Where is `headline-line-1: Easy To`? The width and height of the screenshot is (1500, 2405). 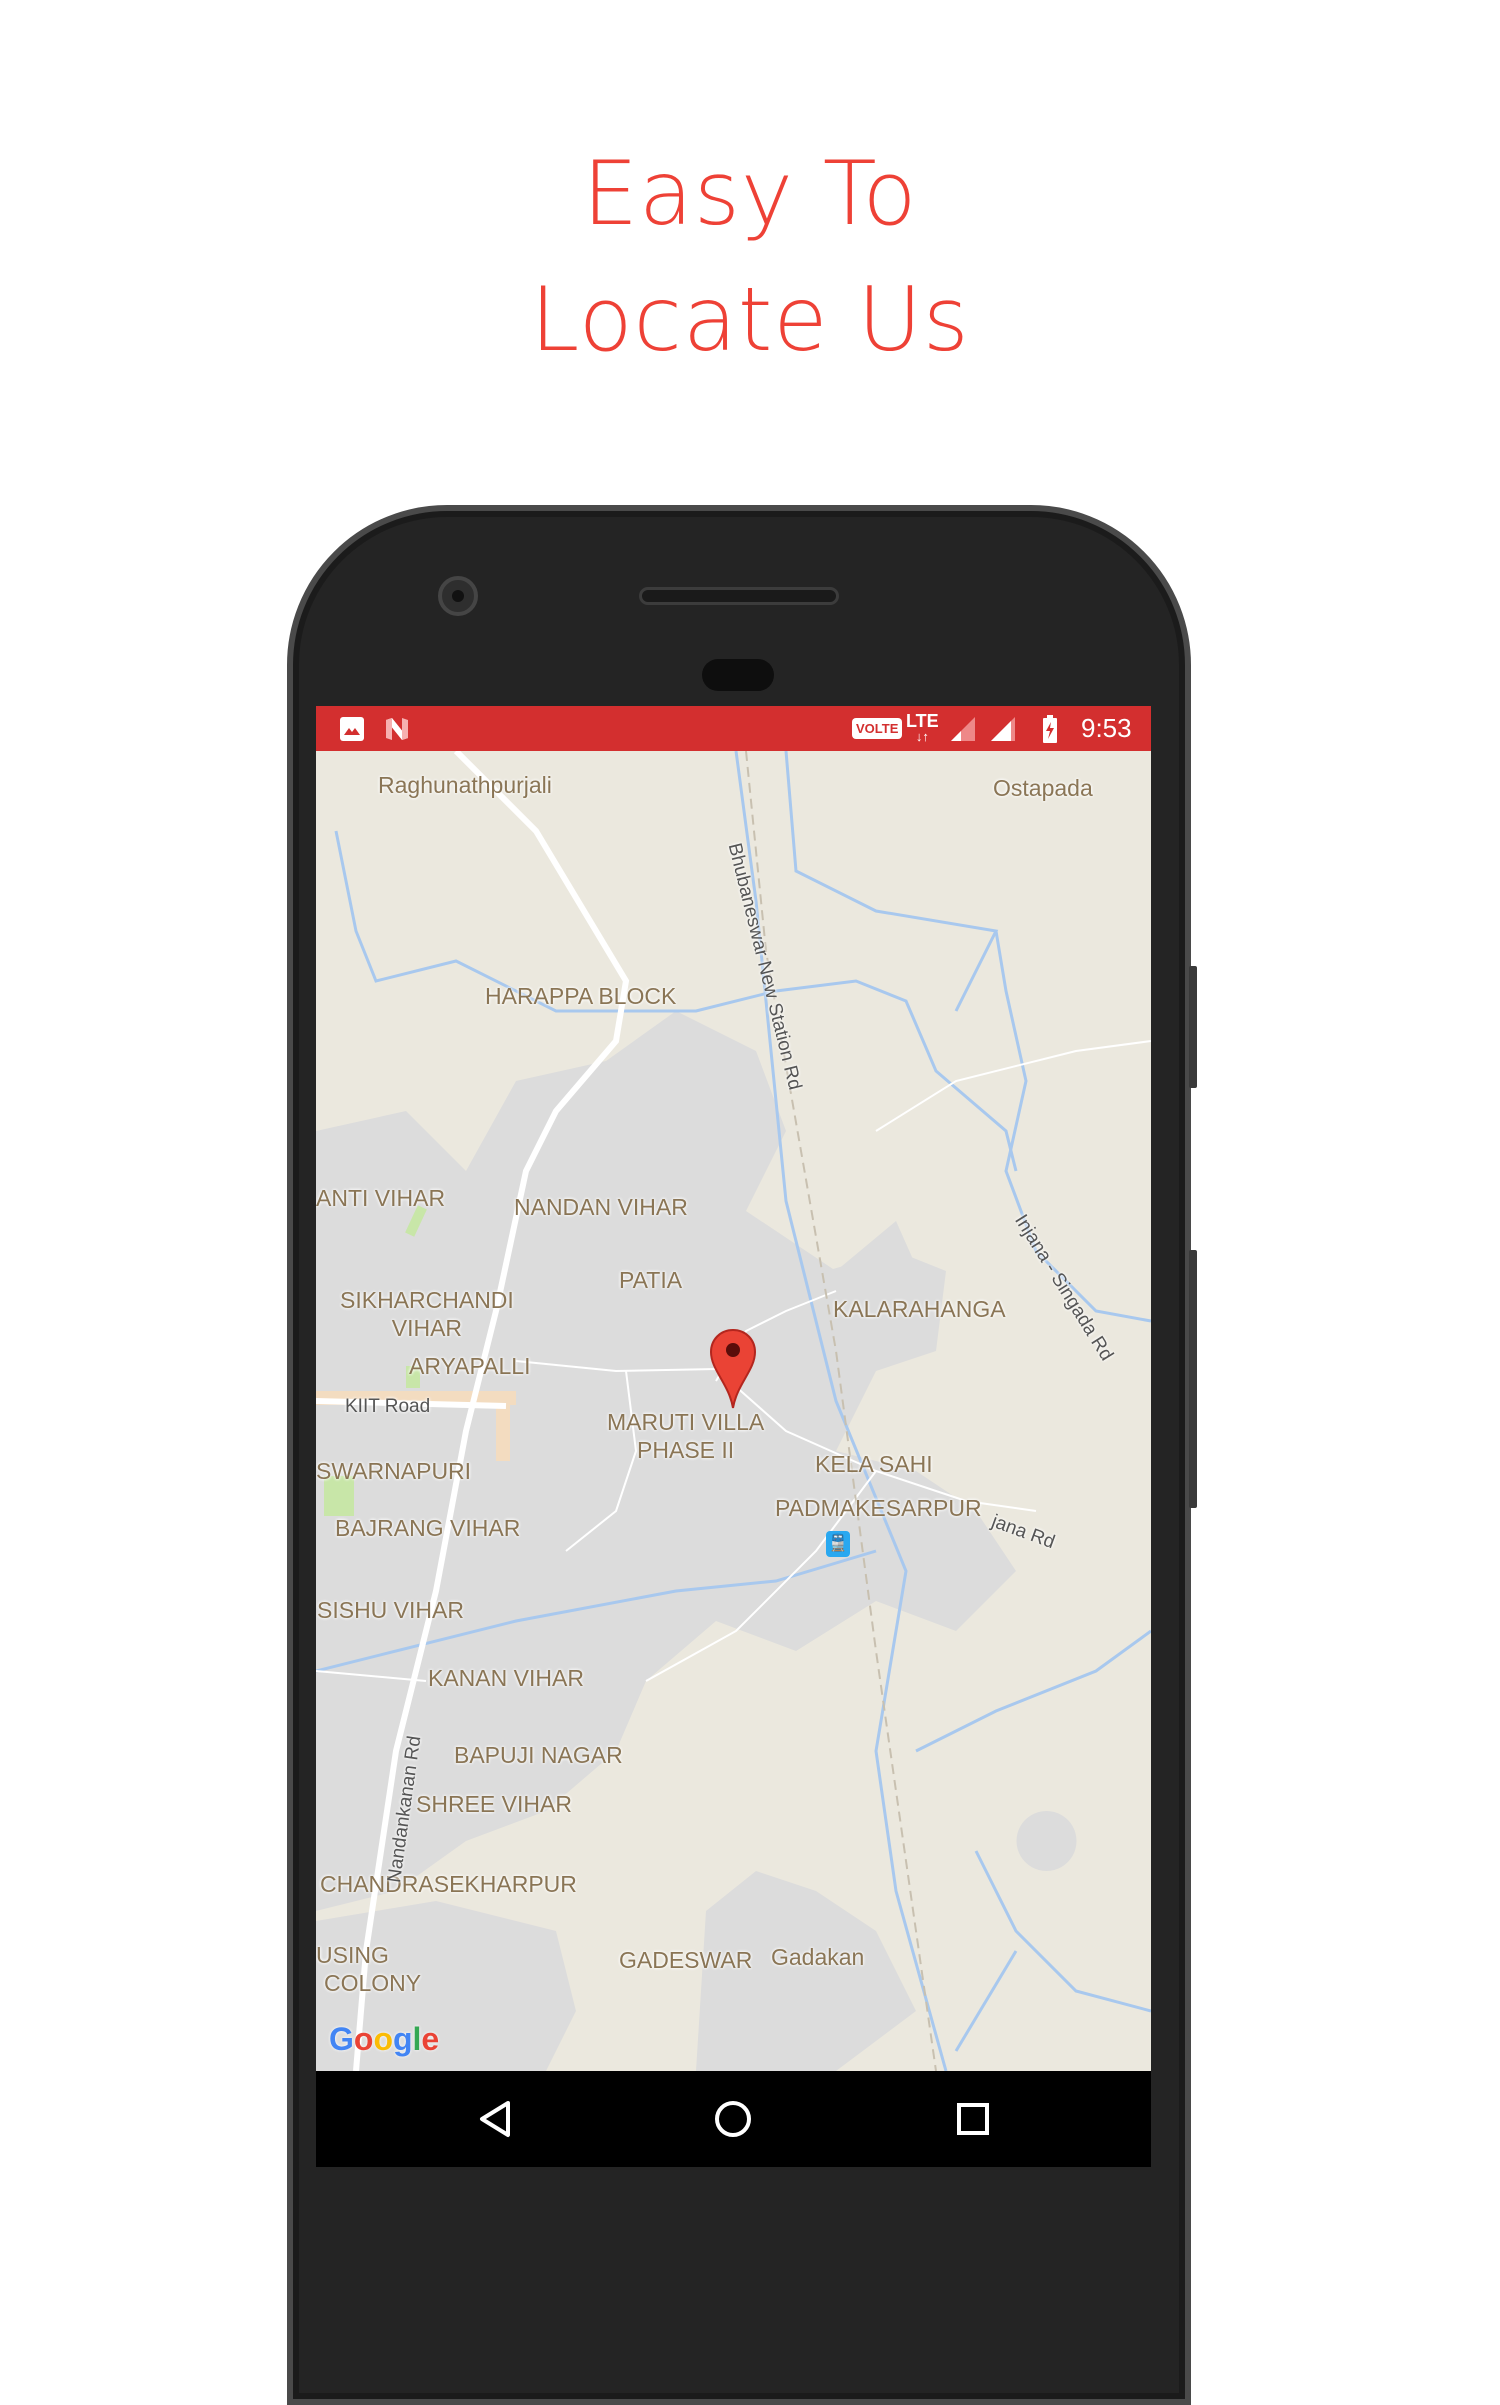 headline-line-1: Easy To is located at coordinates (750, 193).